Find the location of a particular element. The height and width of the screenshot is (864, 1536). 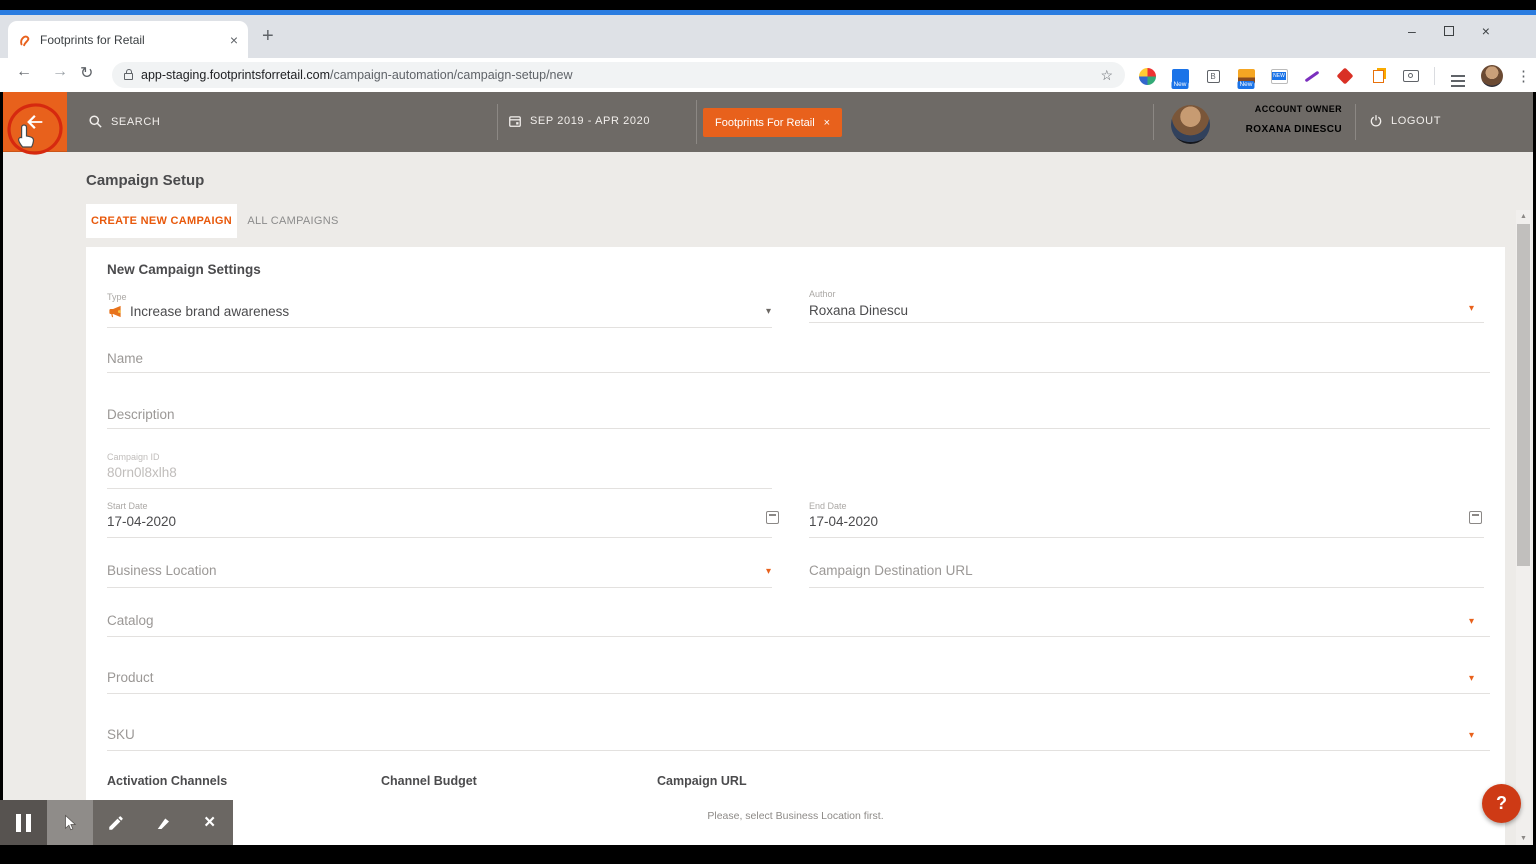

bookmark-star-icon: ☆ is located at coordinates (1106, 75).